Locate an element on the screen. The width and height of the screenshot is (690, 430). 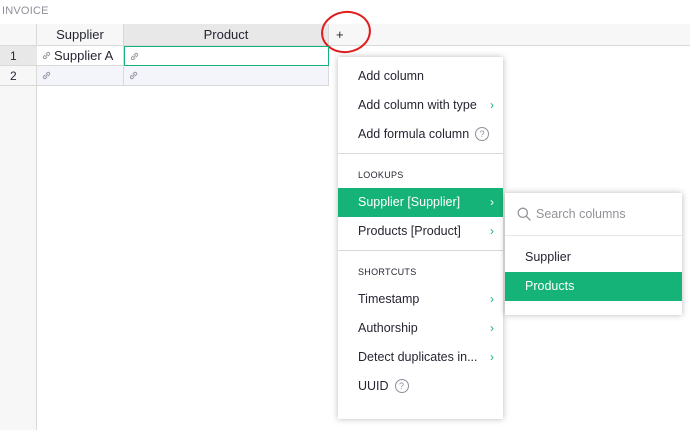
menu-item-add-column: Add column is located at coordinates (420, 76).